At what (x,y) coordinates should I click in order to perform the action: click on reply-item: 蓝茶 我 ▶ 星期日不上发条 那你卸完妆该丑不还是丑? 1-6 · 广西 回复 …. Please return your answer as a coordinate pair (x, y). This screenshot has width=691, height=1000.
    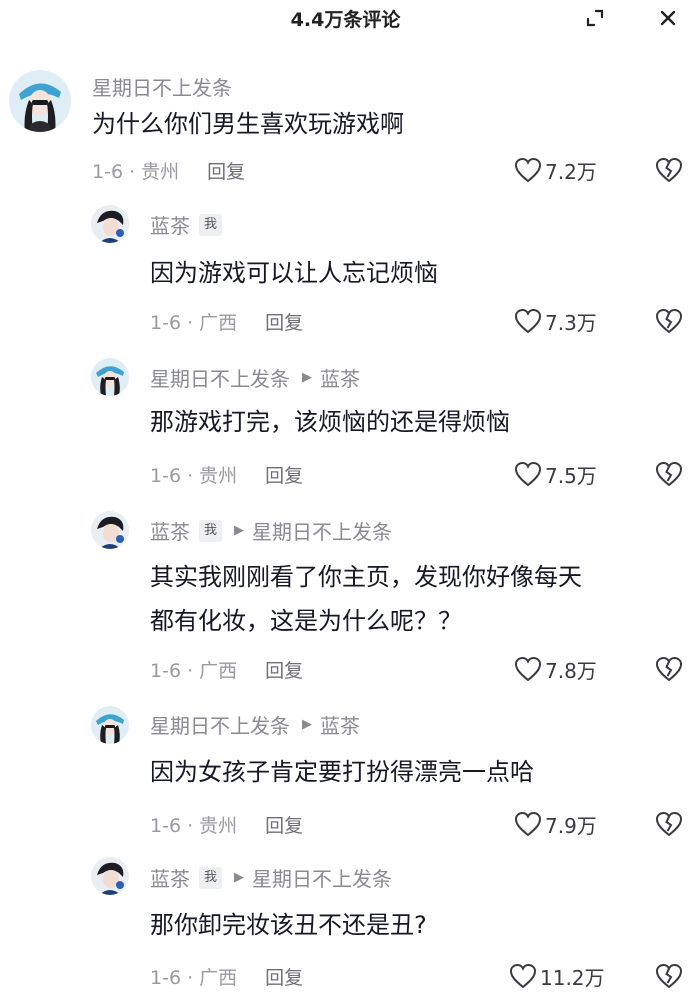
    Looking at the image, I should click on (345, 924).